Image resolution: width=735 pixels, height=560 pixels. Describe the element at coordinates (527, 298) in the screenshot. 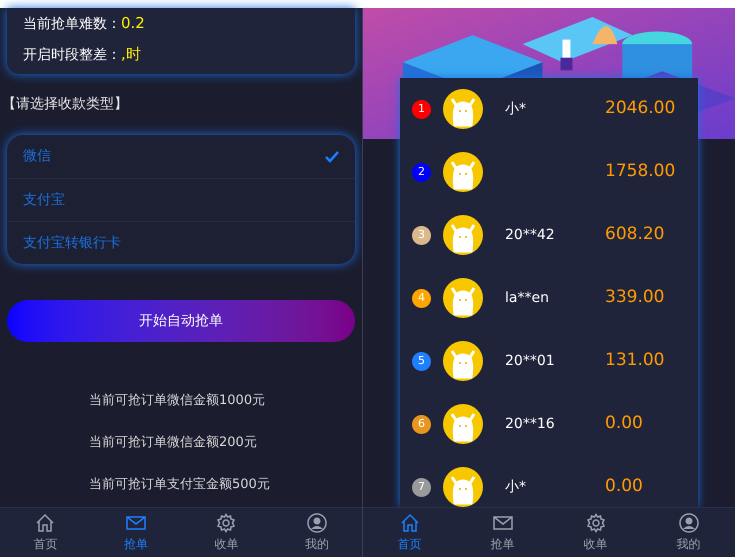

I see `user-name: la**en` at that location.